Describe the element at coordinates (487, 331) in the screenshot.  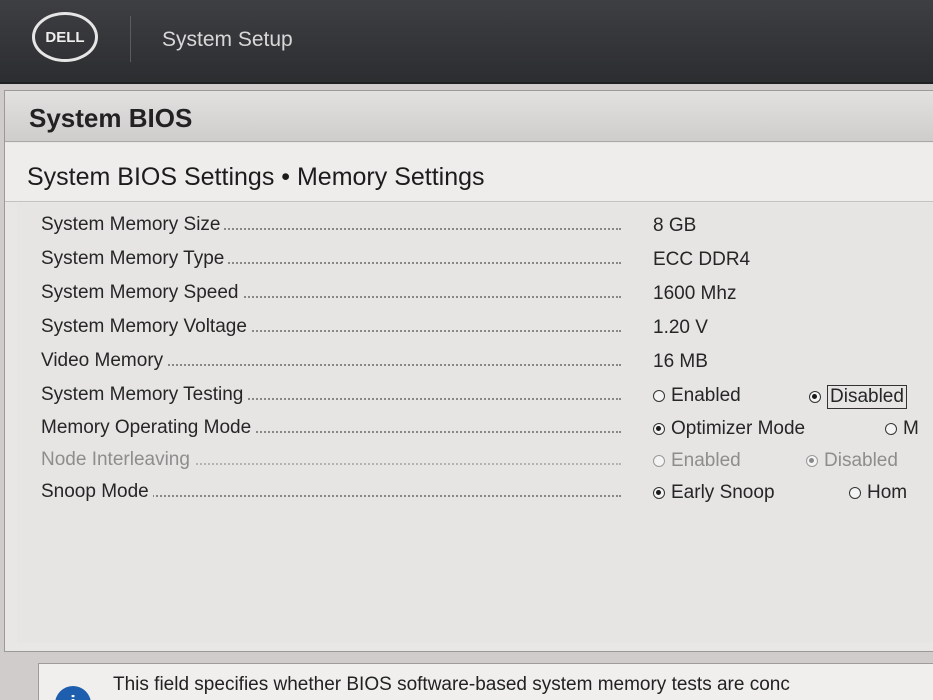
I see `row-system-memory-voltage: System Memory Voltage 1.20 V` at that location.